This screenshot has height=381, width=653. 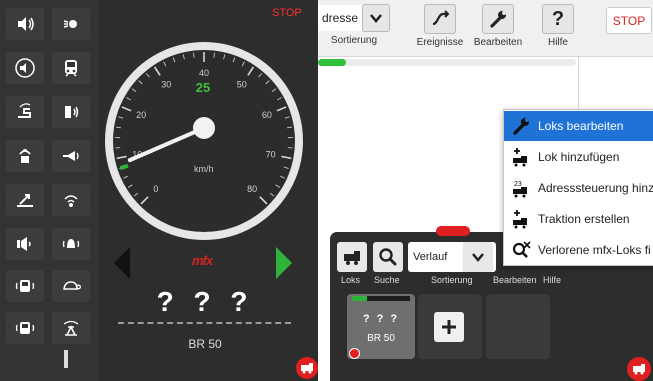 What do you see at coordinates (518, 184) in the screenshot?
I see `svg-text: 23` at bounding box center [518, 184].